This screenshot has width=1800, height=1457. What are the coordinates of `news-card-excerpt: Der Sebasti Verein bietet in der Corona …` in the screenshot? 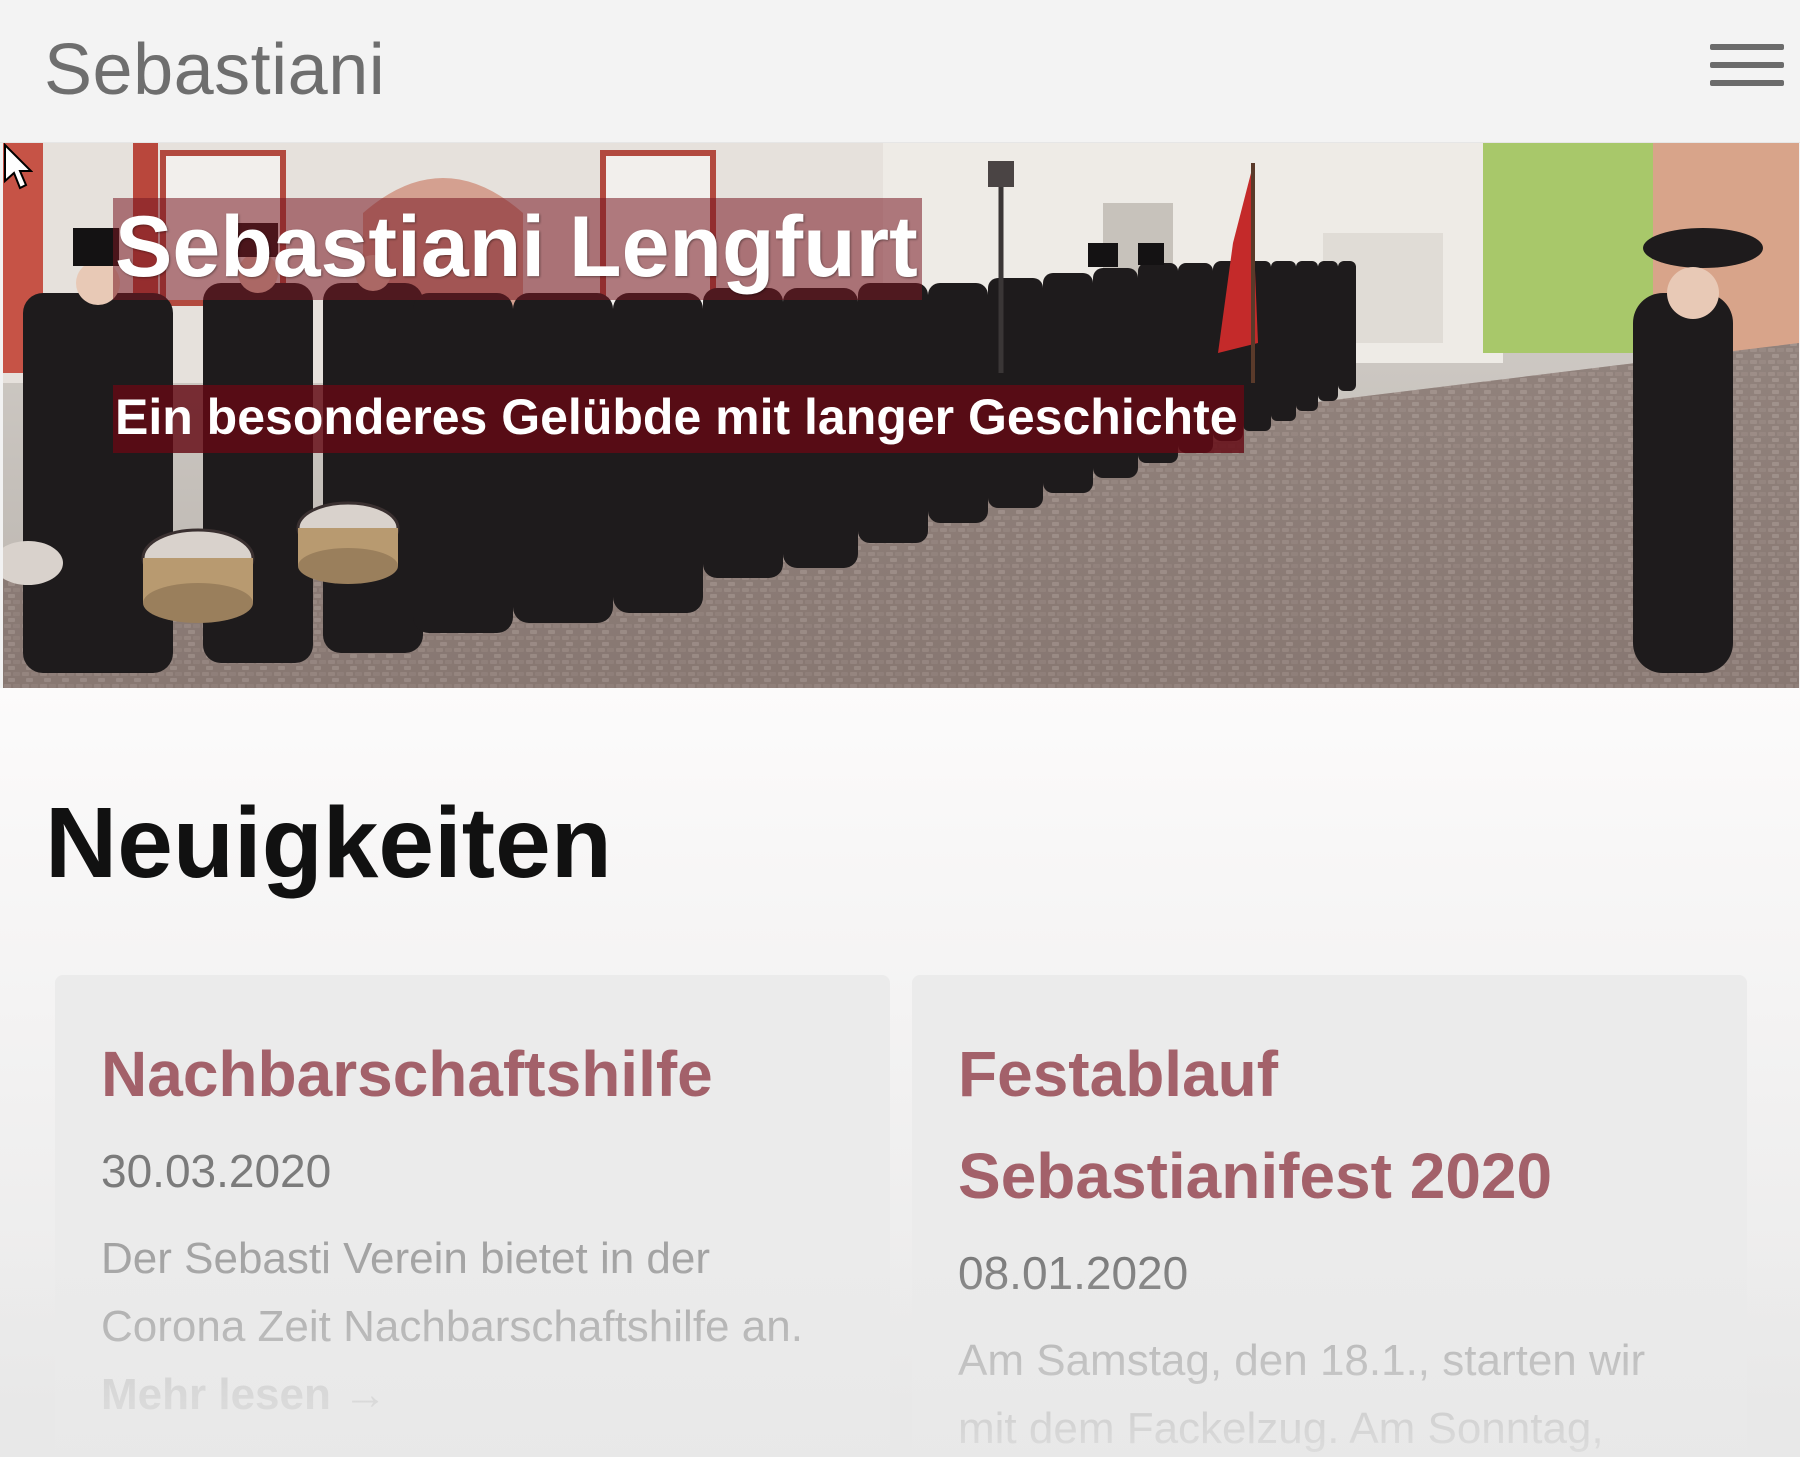 It's located at (452, 1292).